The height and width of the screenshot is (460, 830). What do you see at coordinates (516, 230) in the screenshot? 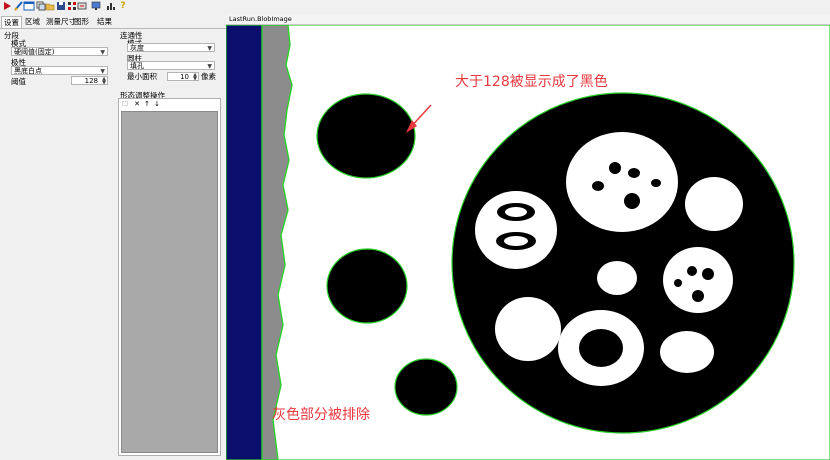
I see `hole-left` at bounding box center [516, 230].